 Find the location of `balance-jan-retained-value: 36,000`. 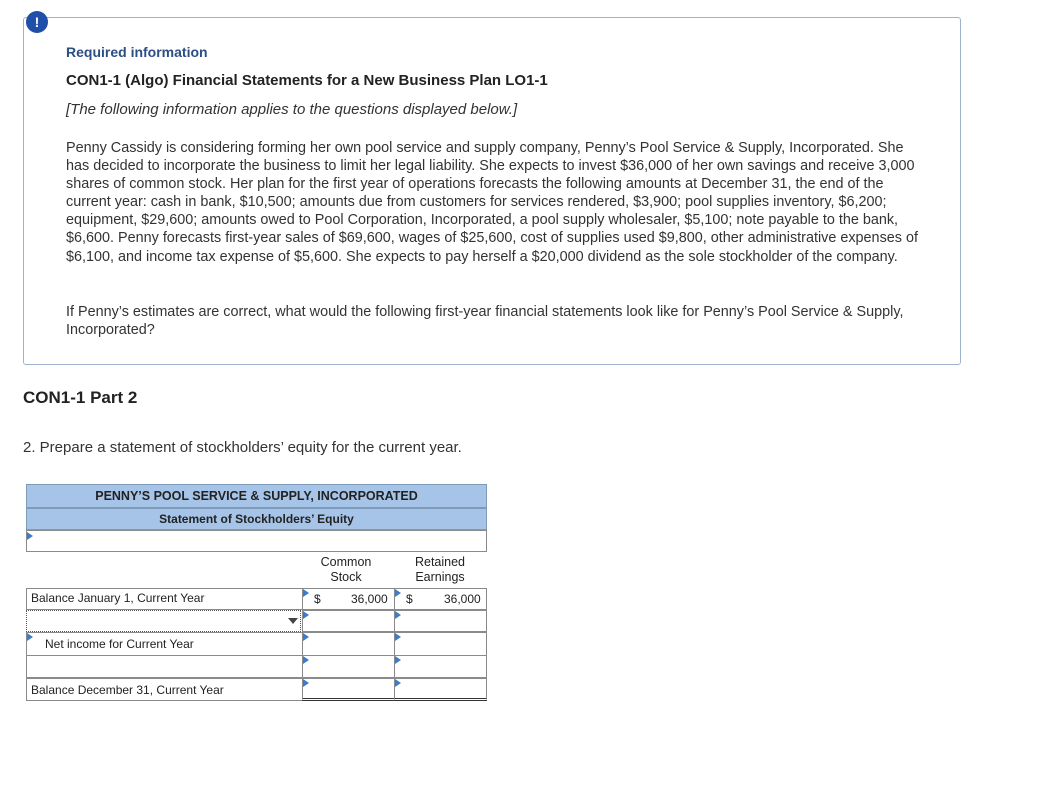

balance-jan-retained-value: 36,000 is located at coordinates (462, 599).